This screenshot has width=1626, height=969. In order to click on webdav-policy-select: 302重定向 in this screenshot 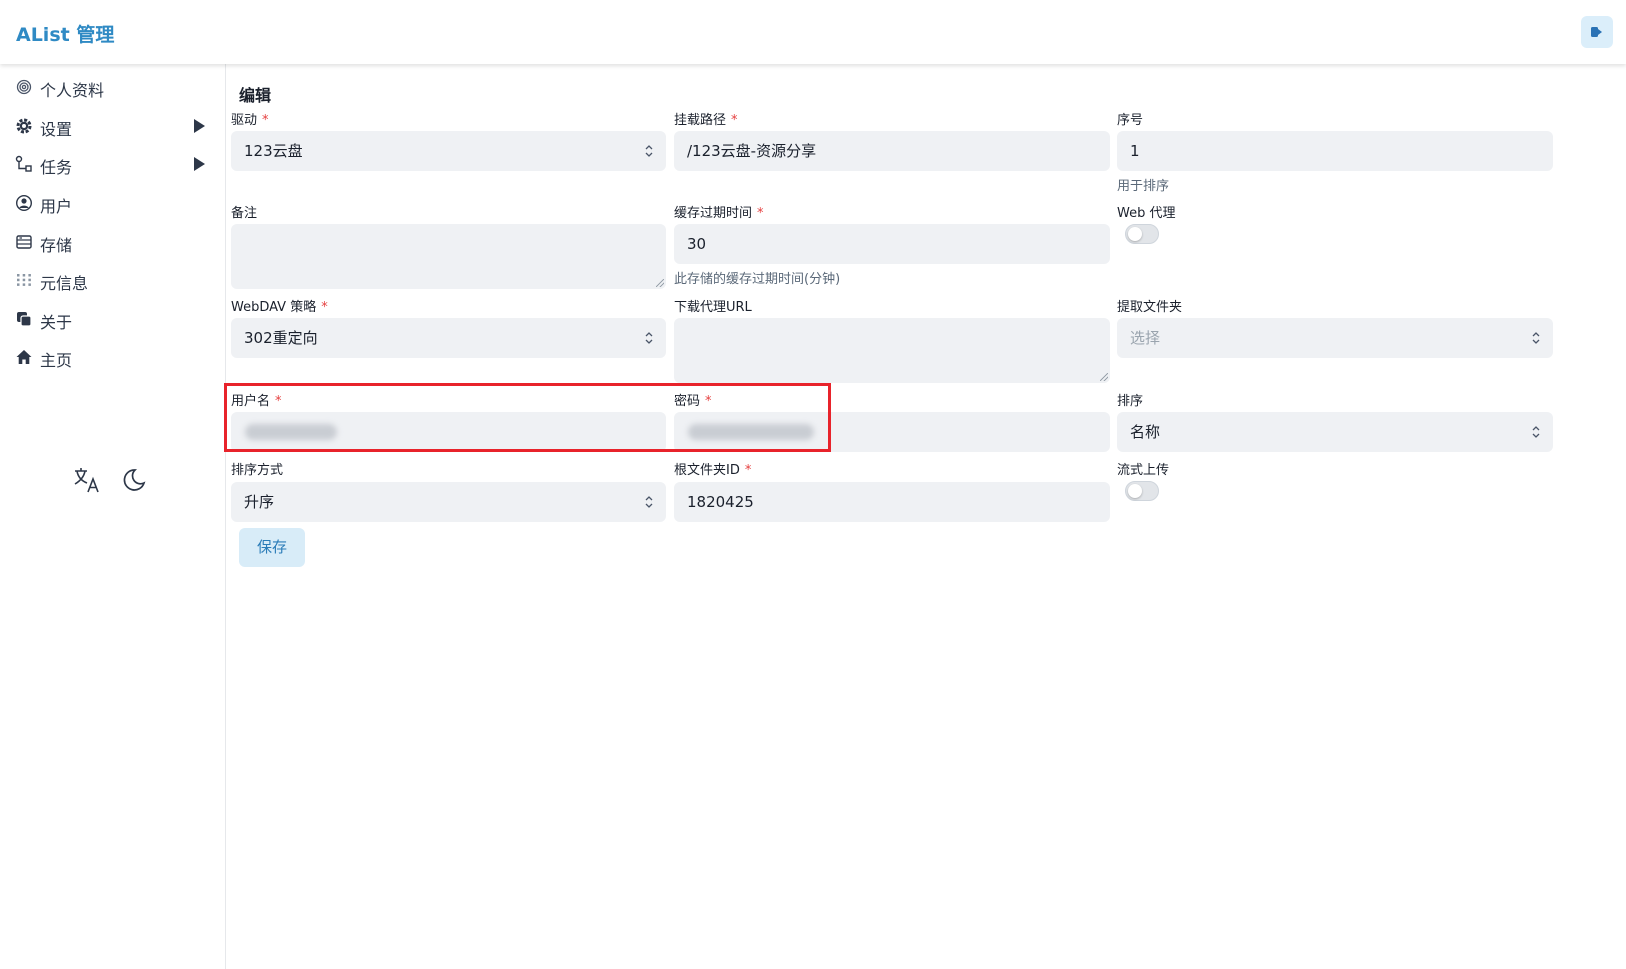, I will do `click(448, 338)`.